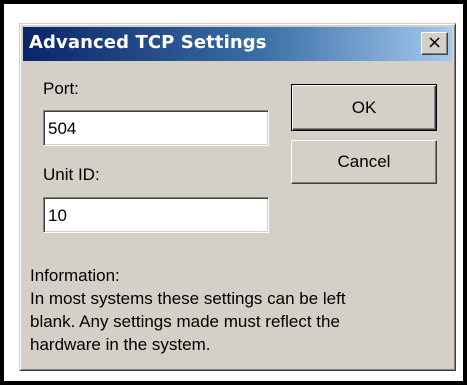 This screenshot has width=467, height=385. Describe the element at coordinates (120, 344) in the screenshot. I see `information-line: hardware in the system.` at that location.